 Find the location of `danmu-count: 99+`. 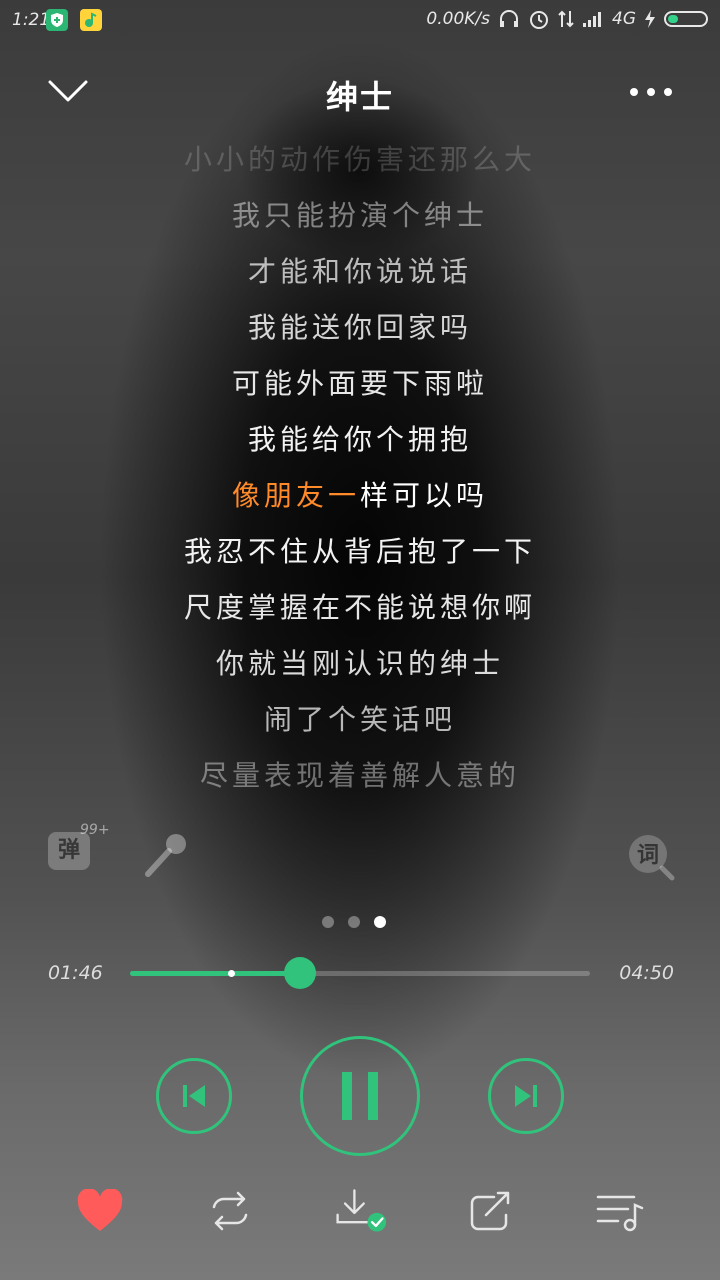

danmu-count: 99+ is located at coordinates (95, 830).